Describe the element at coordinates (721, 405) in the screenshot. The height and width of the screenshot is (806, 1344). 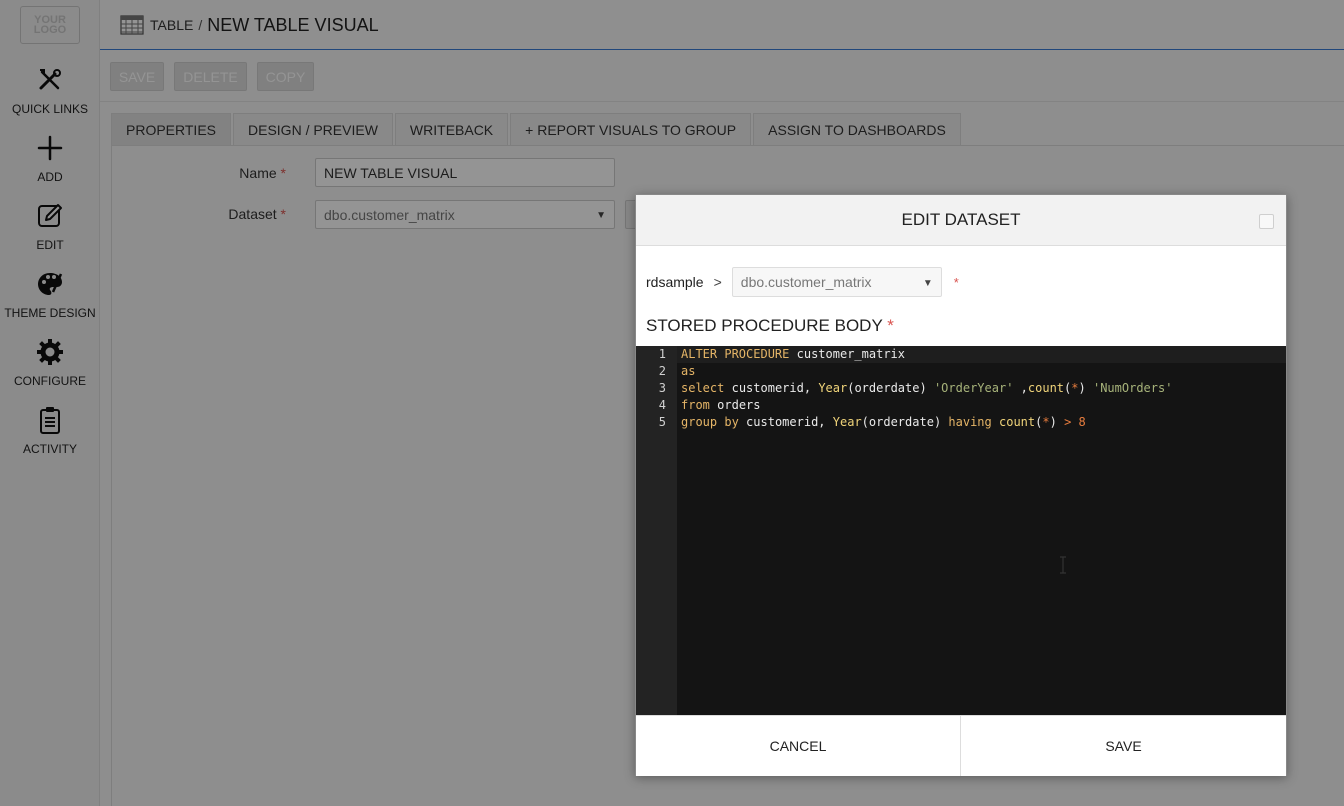
I see `code-line: from orders` at that location.